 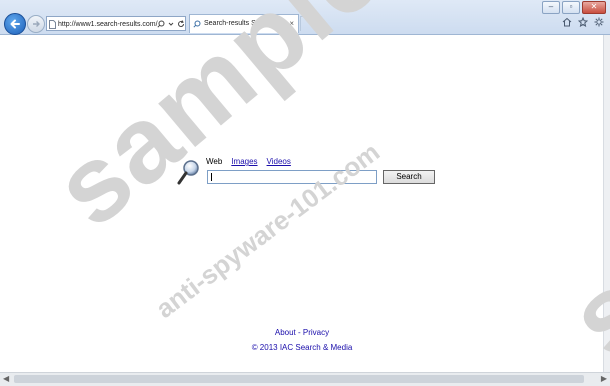 I want to click on tab-title: Search-results Search, so click(x=239, y=23).